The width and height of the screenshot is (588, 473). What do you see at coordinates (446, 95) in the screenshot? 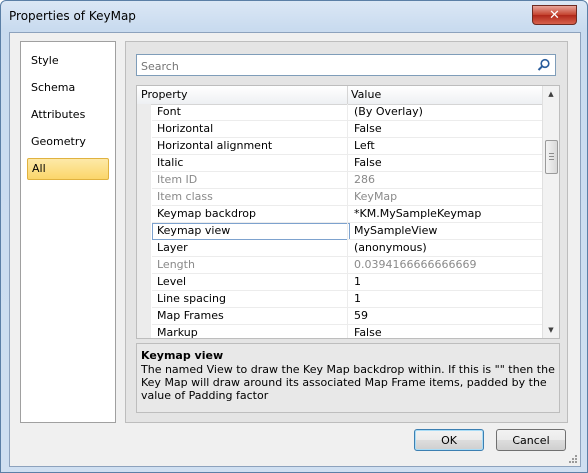
I see `column-header-value: Value` at bounding box center [446, 95].